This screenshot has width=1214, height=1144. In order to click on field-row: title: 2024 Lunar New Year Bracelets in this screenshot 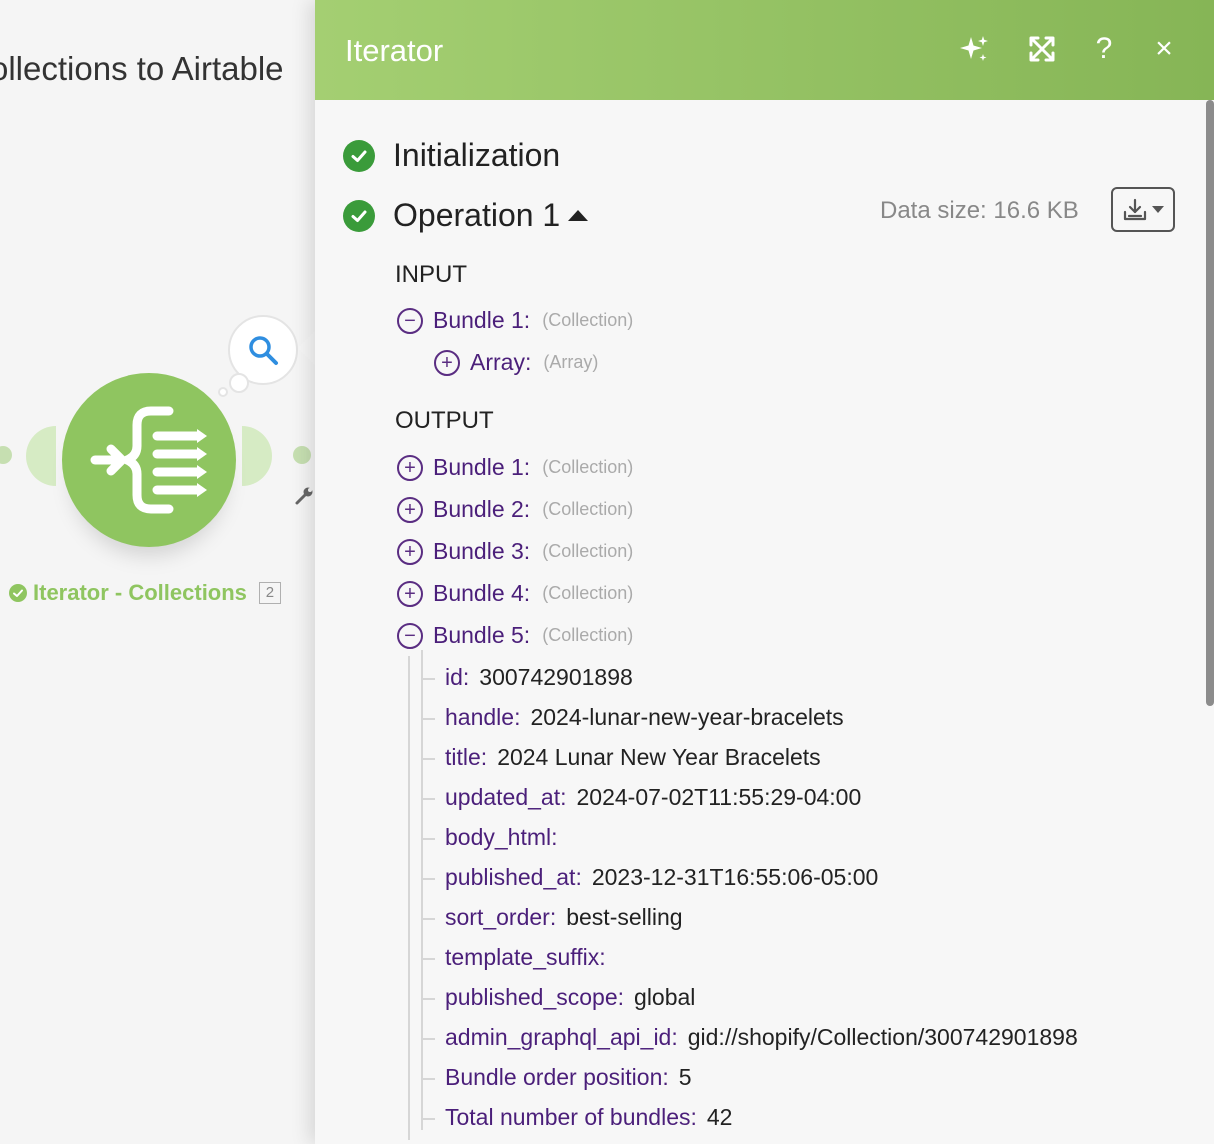, I will do `click(621, 750)`.